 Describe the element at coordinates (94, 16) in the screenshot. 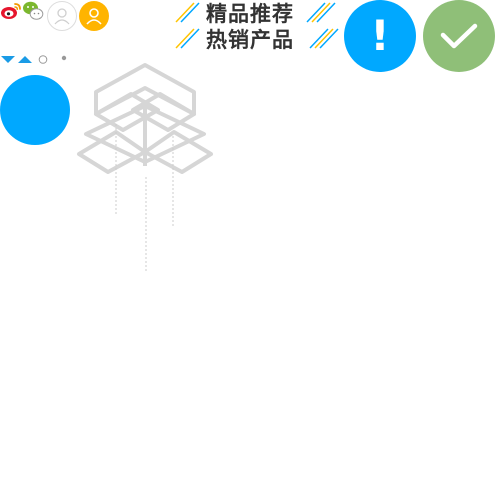

I see `user-avatar-icon` at that location.